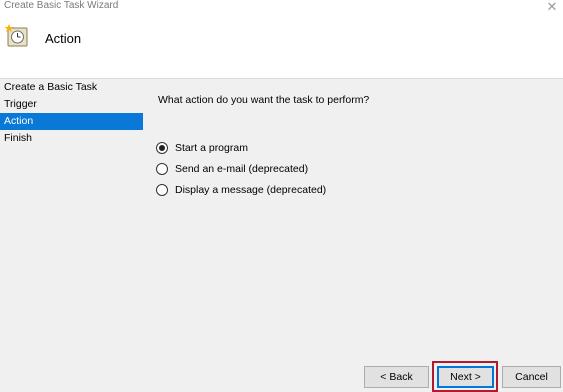 The height and width of the screenshot is (392, 563). I want to click on option-start-program: Start a program, so click(354, 147).